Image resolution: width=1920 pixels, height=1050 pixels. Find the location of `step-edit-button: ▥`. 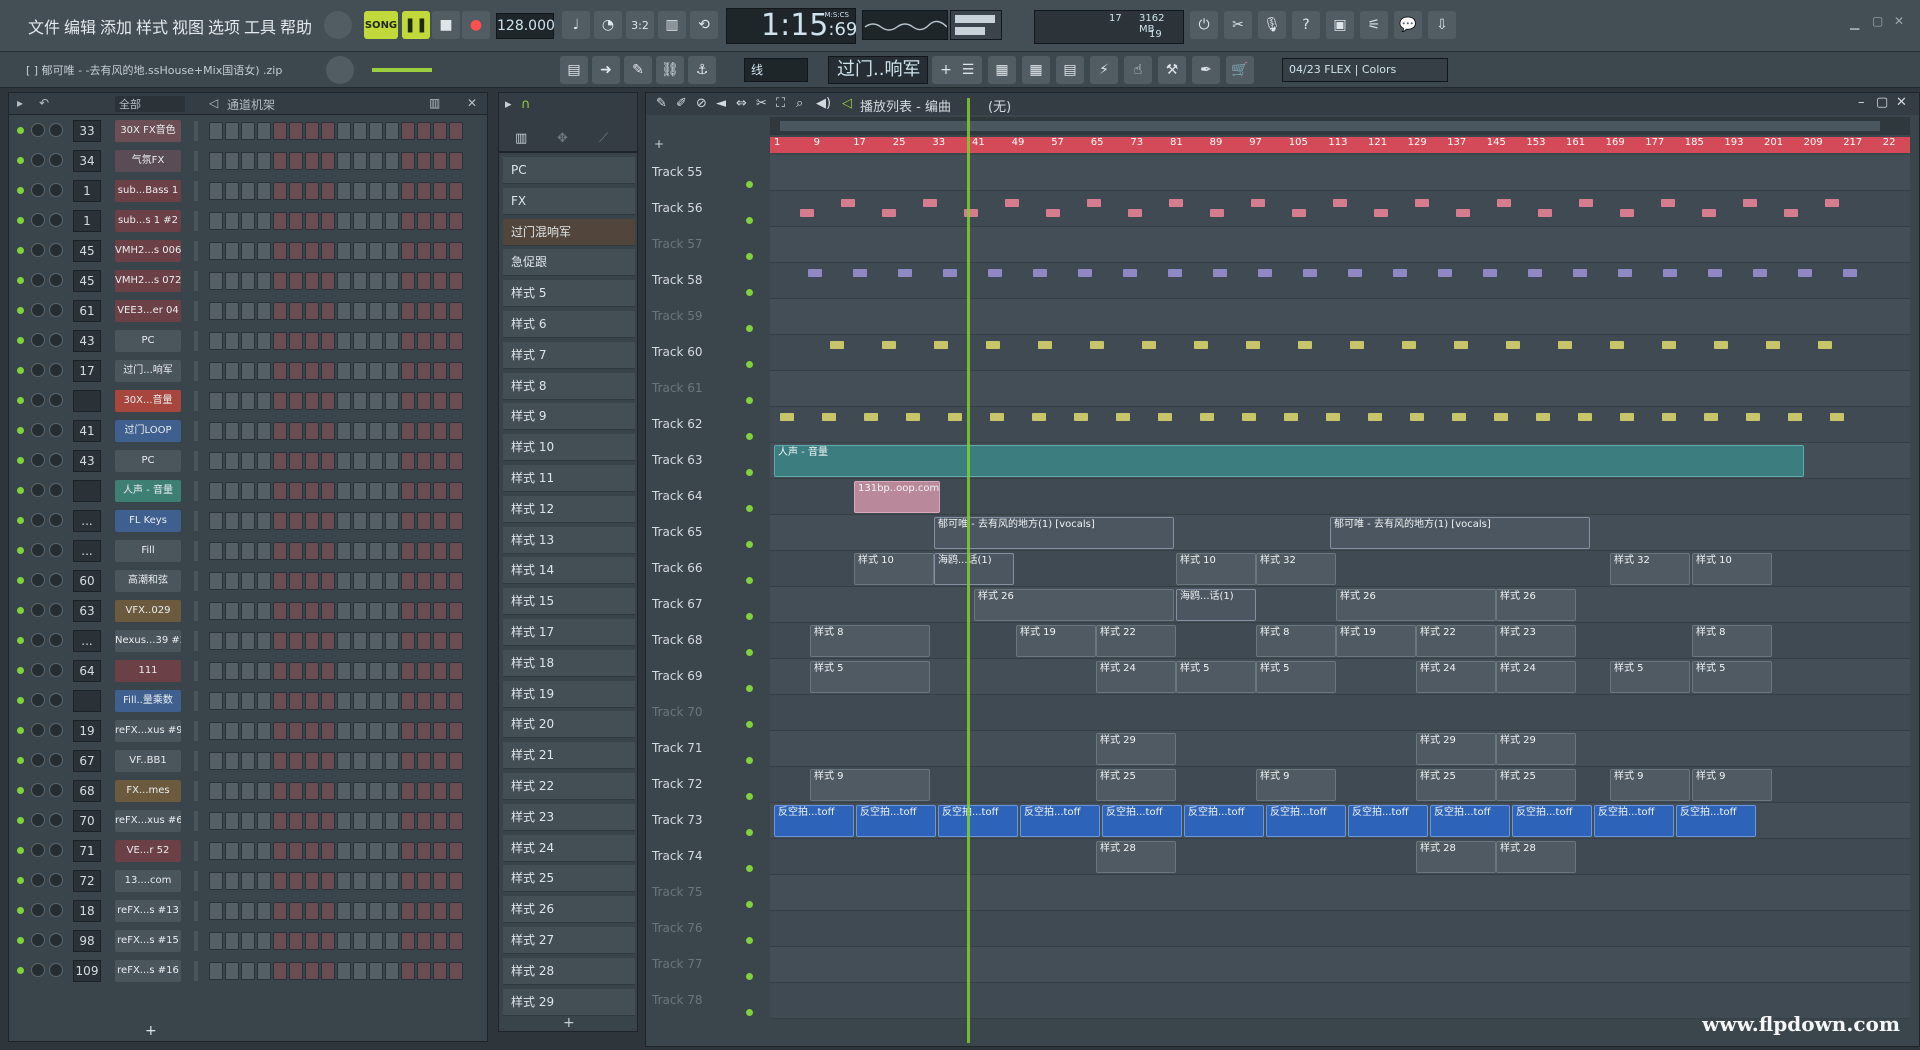

step-edit-button: ▥ is located at coordinates (672, 25).